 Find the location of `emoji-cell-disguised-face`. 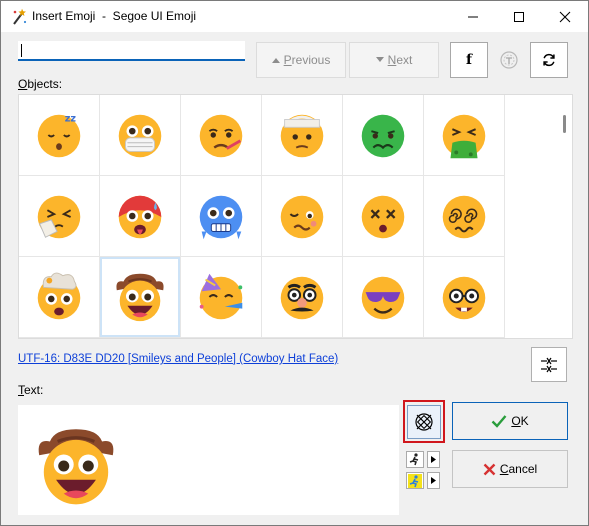

emoji-cell-disguised-face is located at coordinates (302, 297).